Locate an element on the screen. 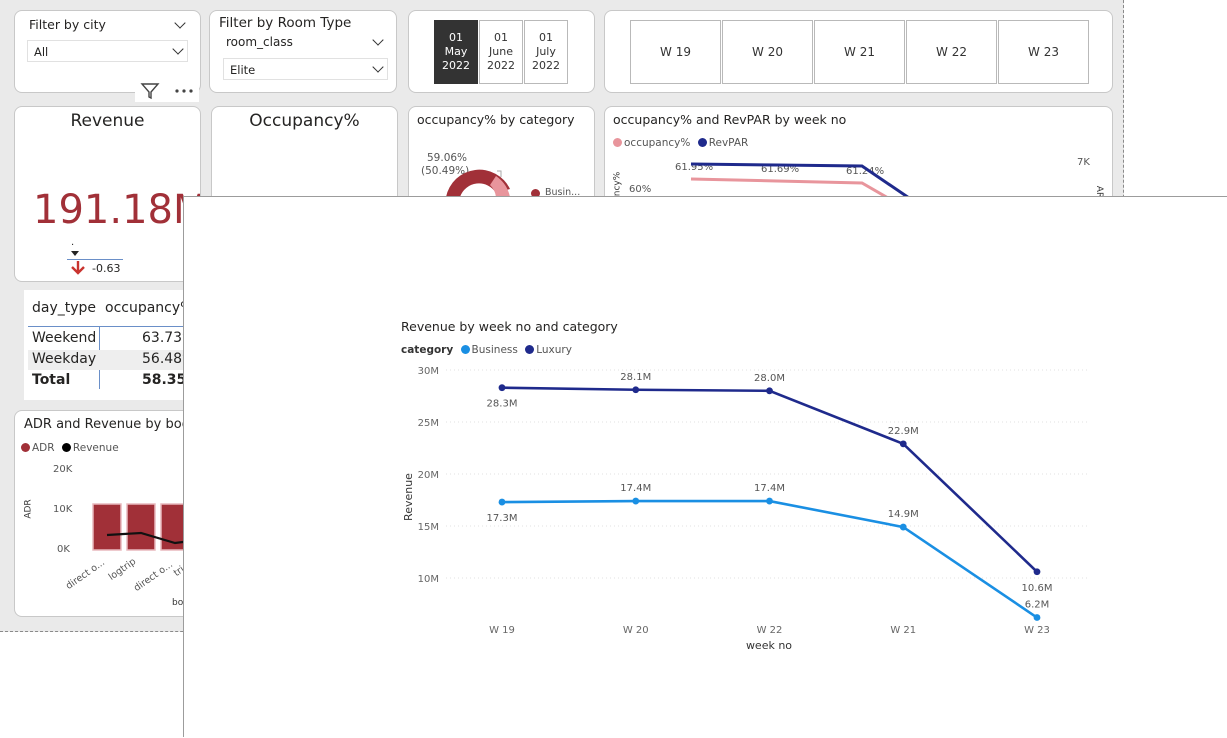 Image resolution: width=1227 pixels, height=738 pixels. day-type-cell: Weekday is located at coordinates (64, 359).